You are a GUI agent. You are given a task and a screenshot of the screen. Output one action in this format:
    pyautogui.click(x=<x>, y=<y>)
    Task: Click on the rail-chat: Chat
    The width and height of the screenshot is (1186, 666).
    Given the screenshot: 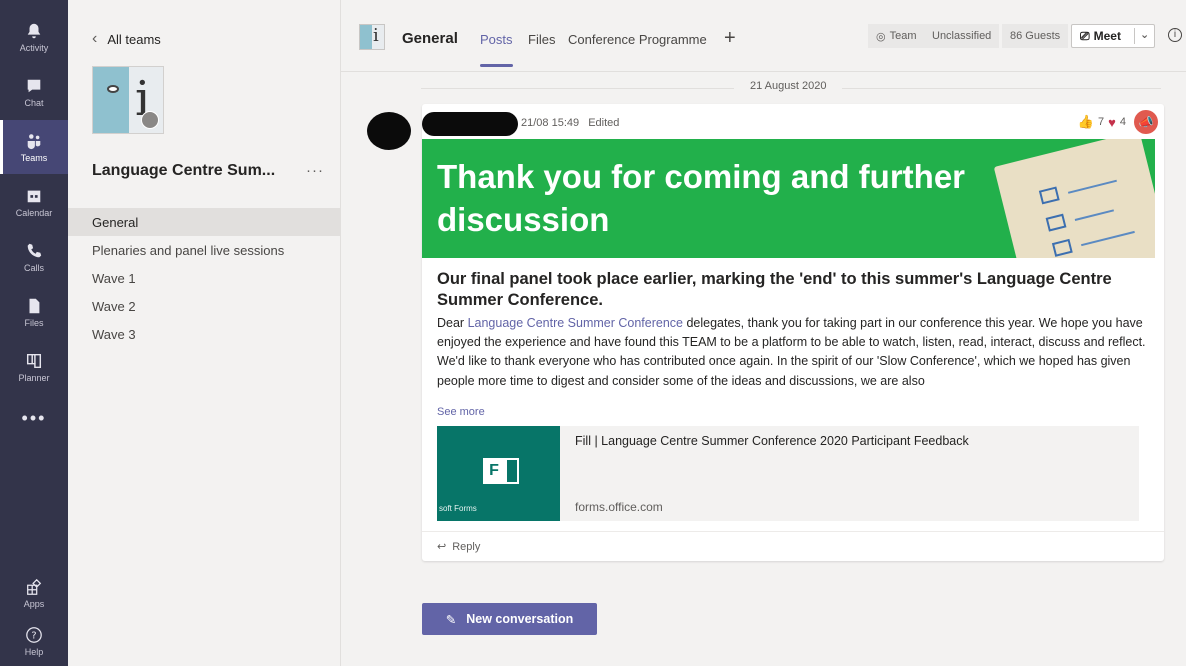 What is the action you would take?
    pyautogui.click(x=34, y=92)
    